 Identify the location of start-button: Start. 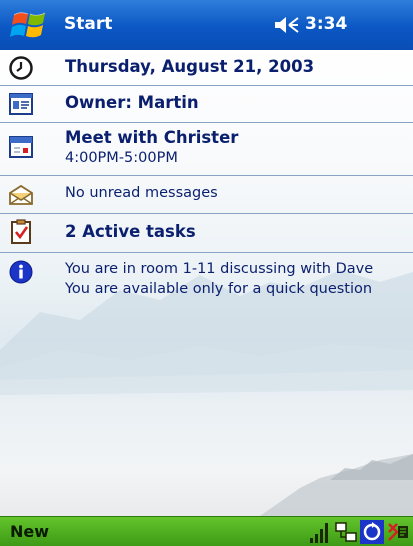
(80, 25).